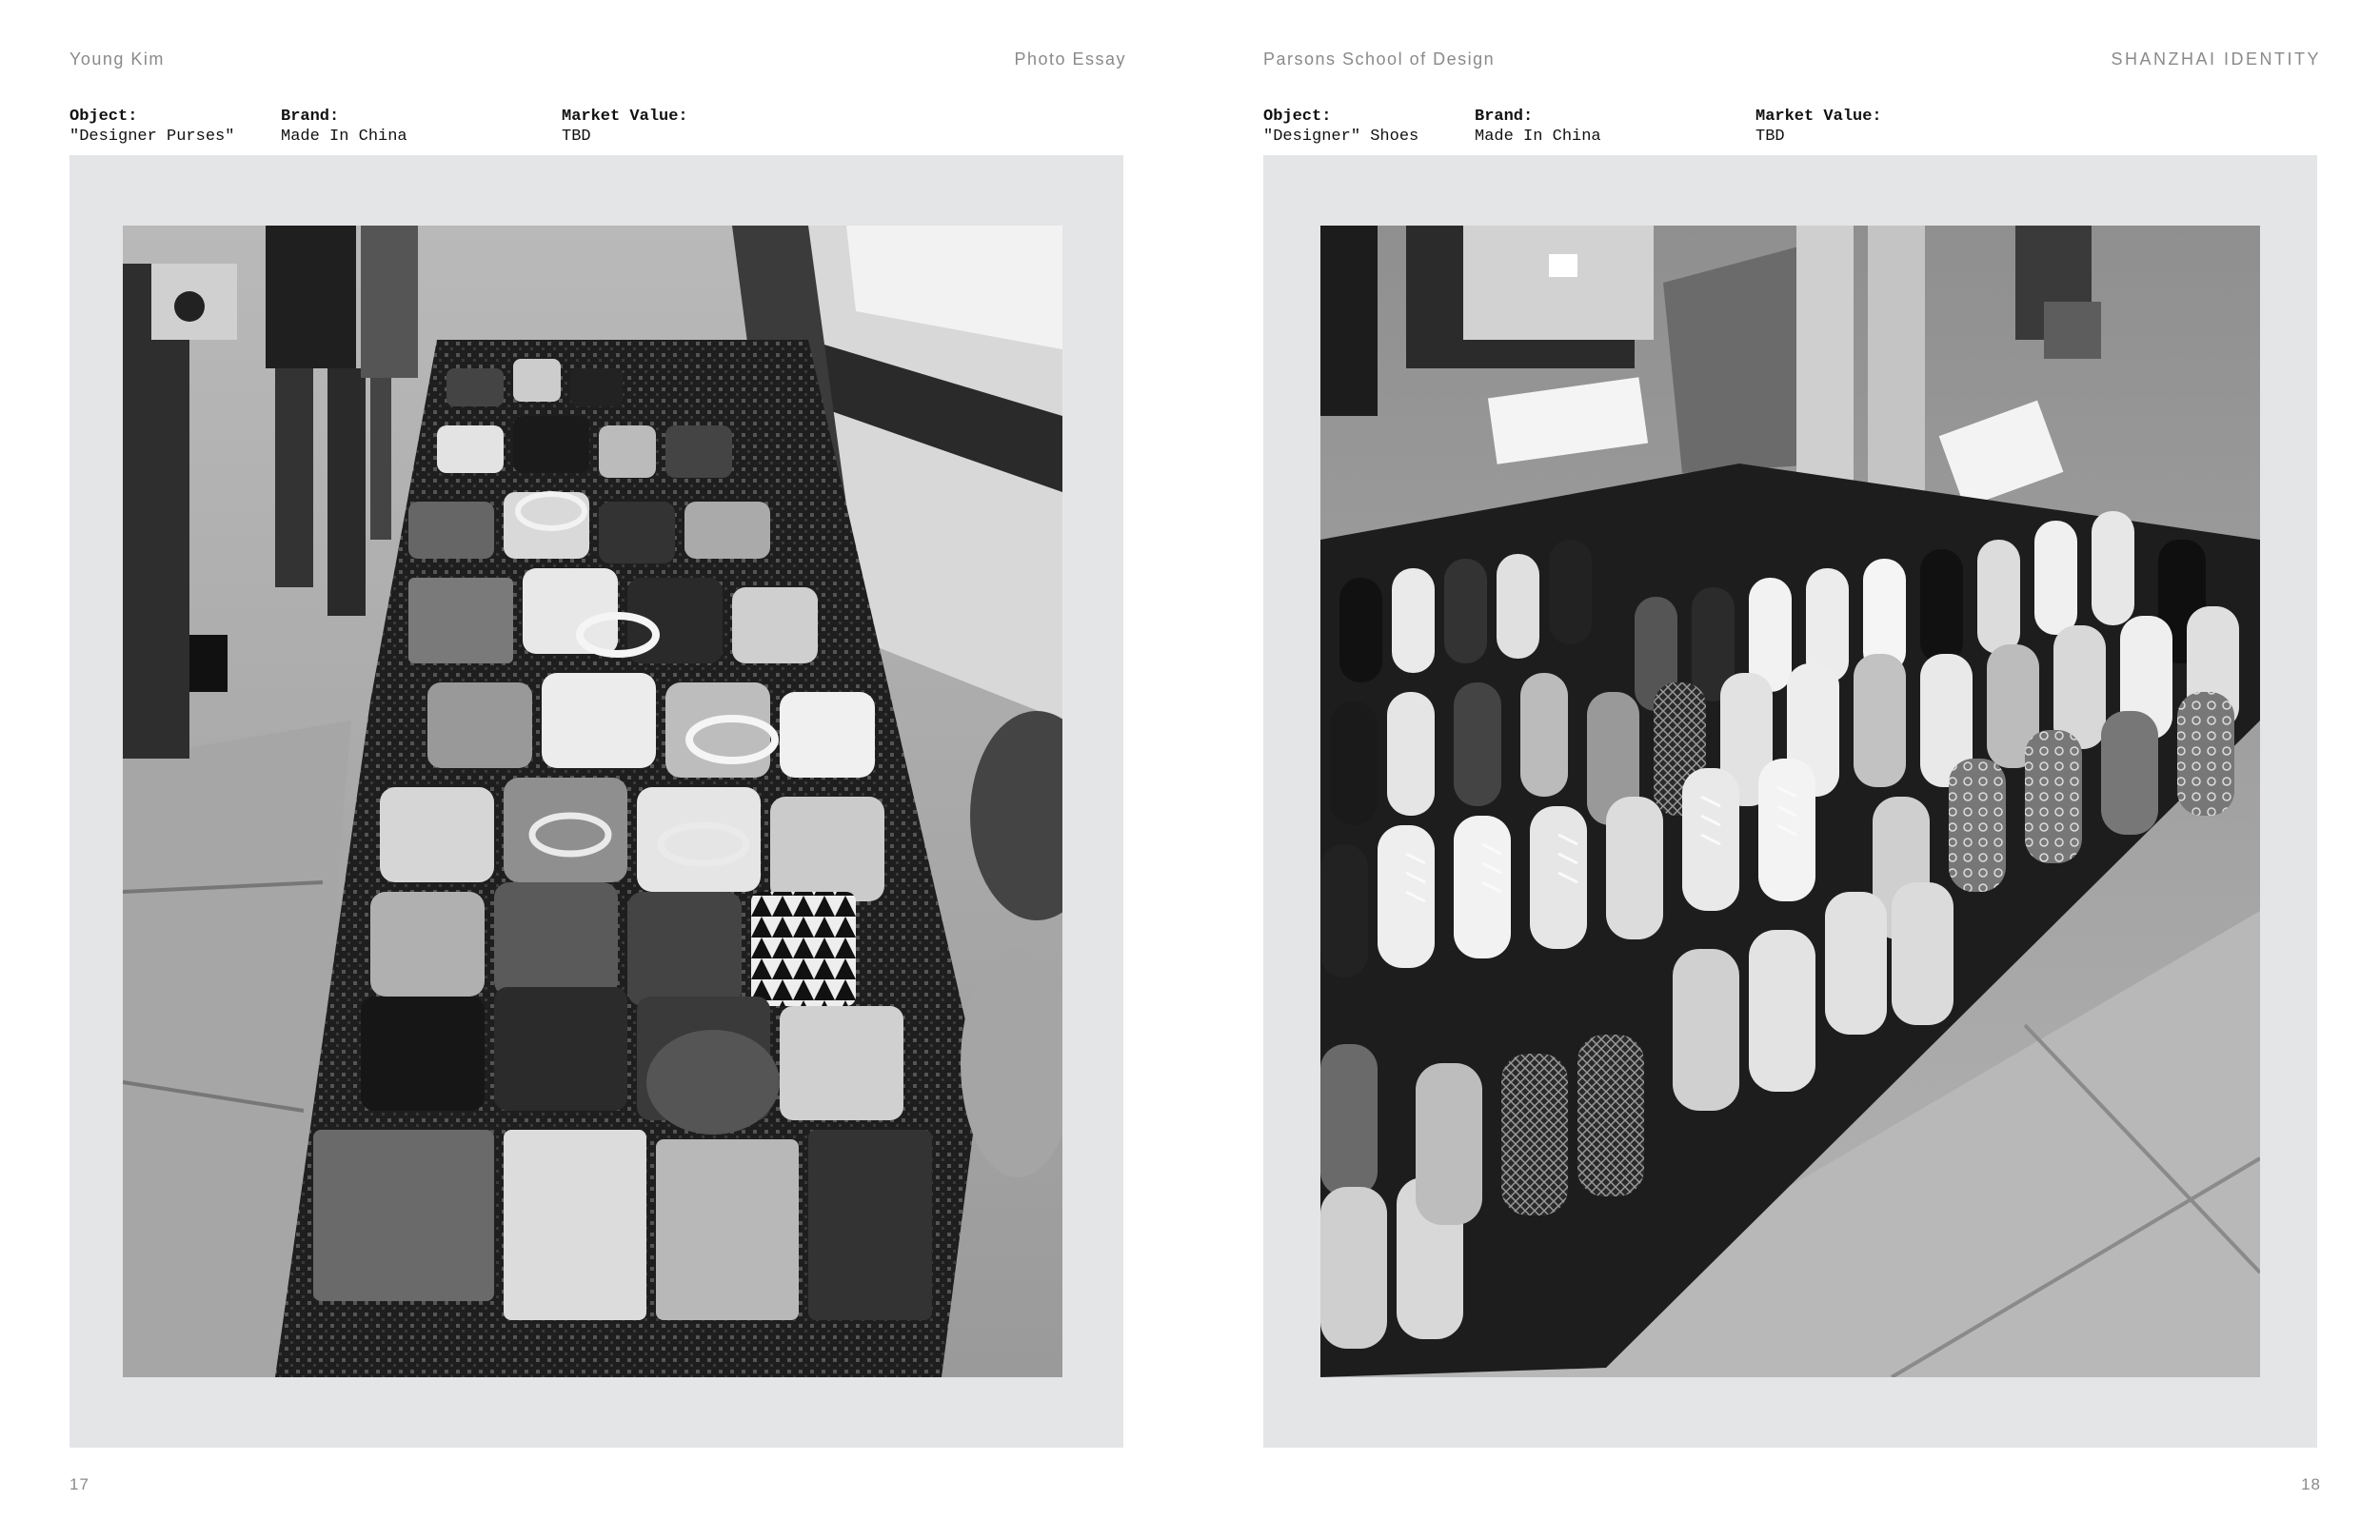 The width and height of the screenshot is (2380, 1540). I want to click on running-head-section: Photo Essay, so click(1070, 59).